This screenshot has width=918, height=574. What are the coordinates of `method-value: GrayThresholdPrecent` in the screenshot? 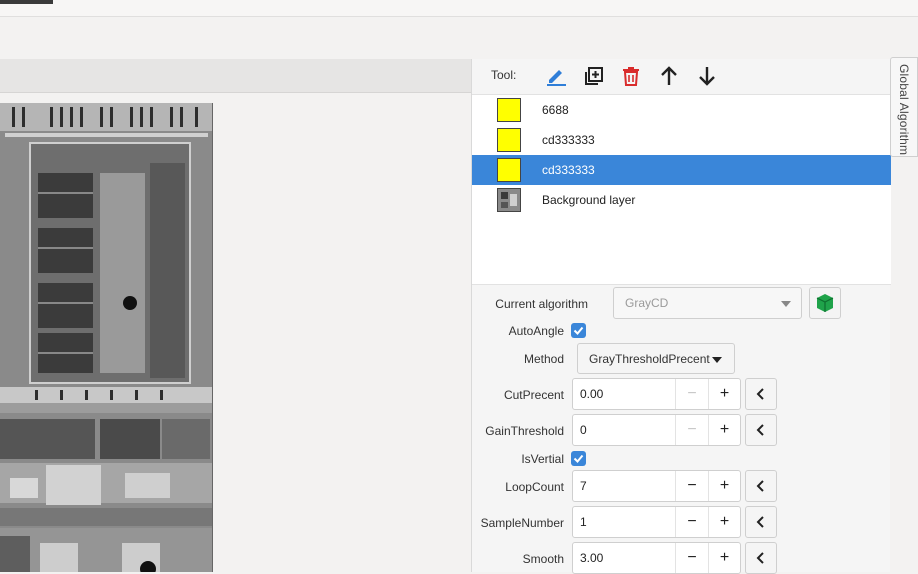 It's located at (649, 359).